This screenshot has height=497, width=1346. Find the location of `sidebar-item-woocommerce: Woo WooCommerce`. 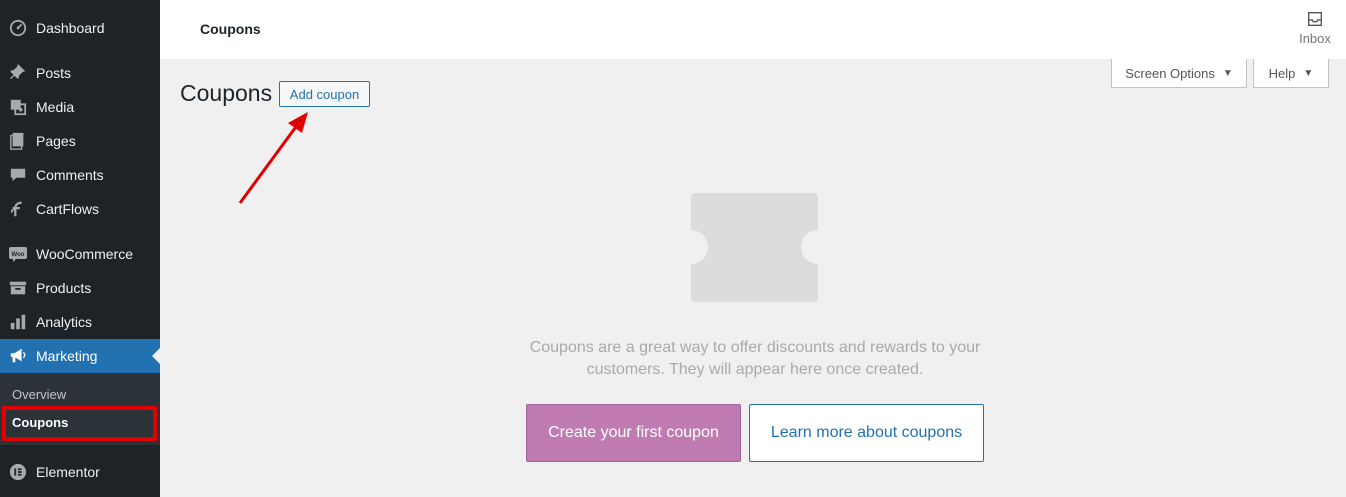

sidebar-item-woocommerce: Woo WooCommerce is located at coordinates (80, 254).